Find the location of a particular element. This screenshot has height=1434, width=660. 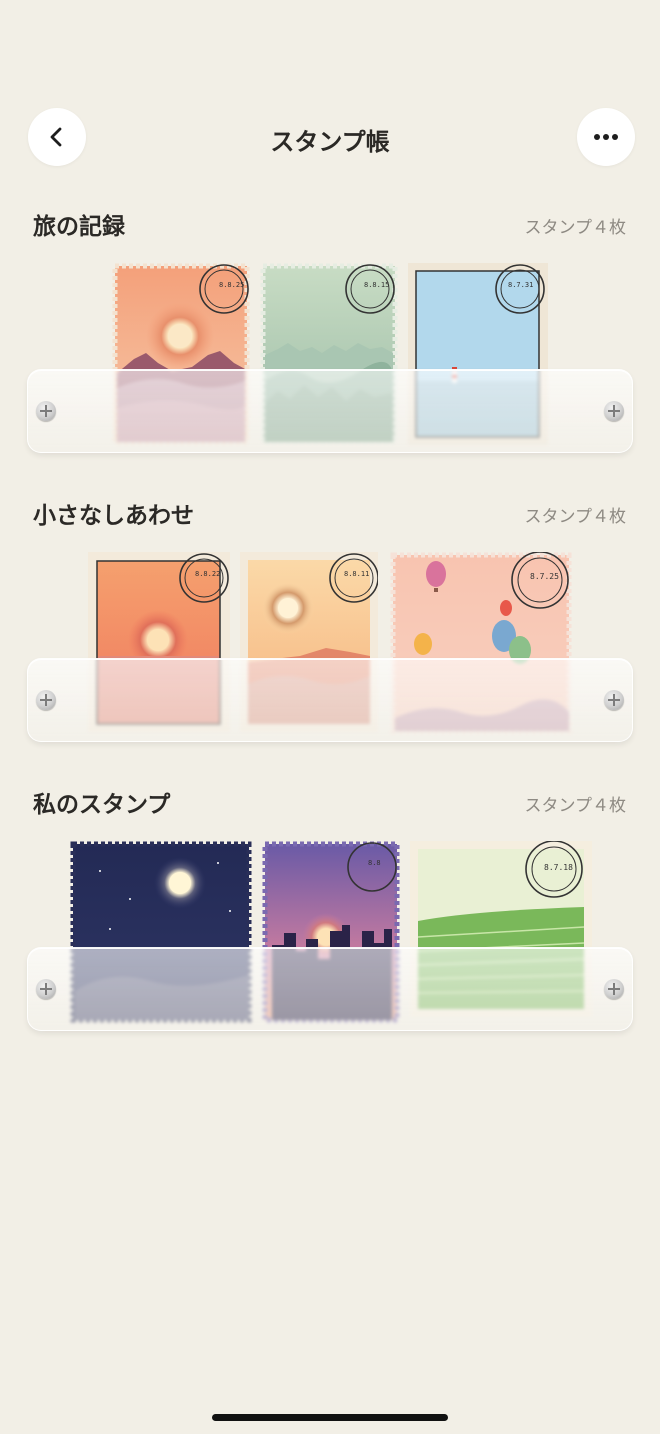

section-title: 旅の記録 is located at coordinates (79, 227).